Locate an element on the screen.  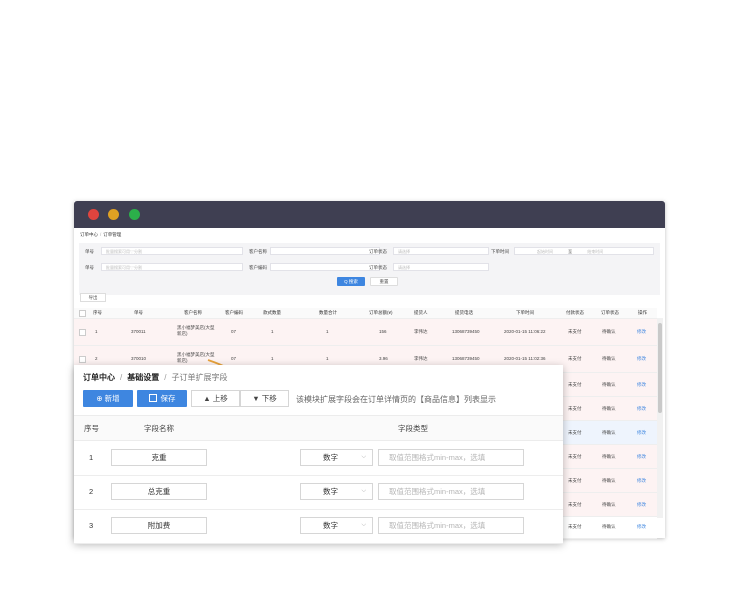
field-row: 3 附加费 数字 ⌵ 取值范围格式min-max，选填 is located at coordinates (318, 526).